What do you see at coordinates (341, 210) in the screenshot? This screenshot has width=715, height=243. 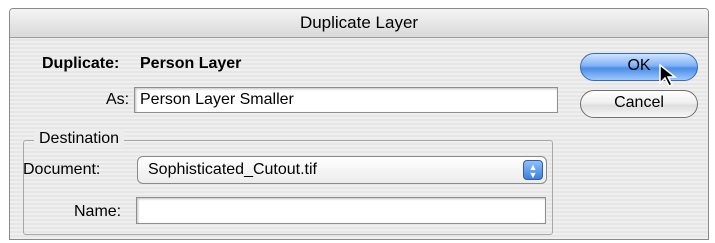 I see `name-field` at bounding box center [341, 210].